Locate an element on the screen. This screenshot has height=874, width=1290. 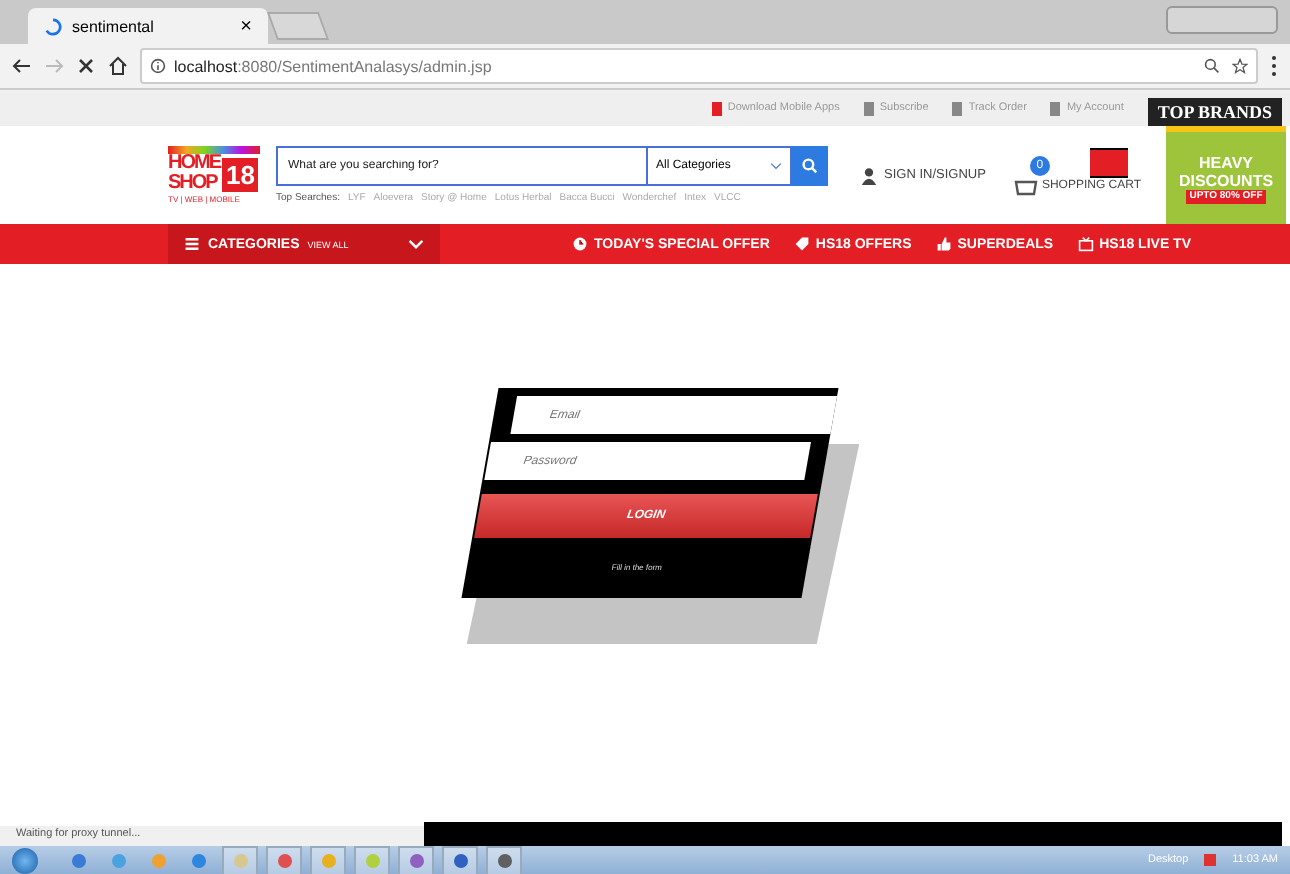
tab-title: sentimental is located at coordinates (113, 26).